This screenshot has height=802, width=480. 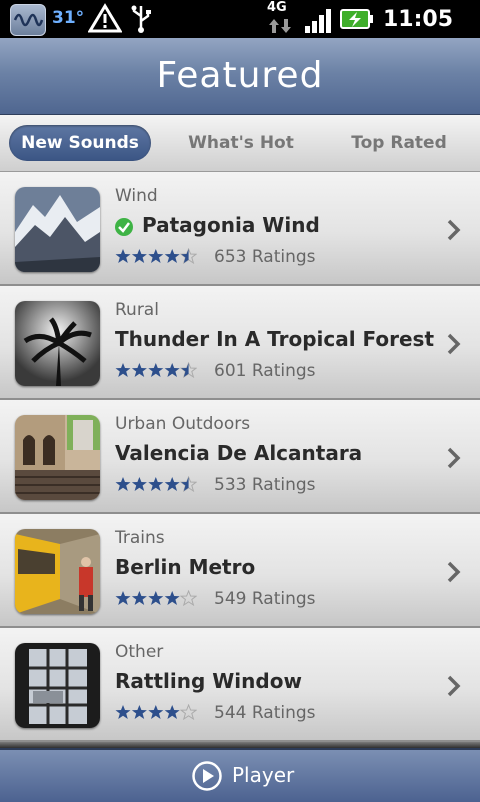 I want to click on mountain-photo-icon, so click(x=57, y=229).